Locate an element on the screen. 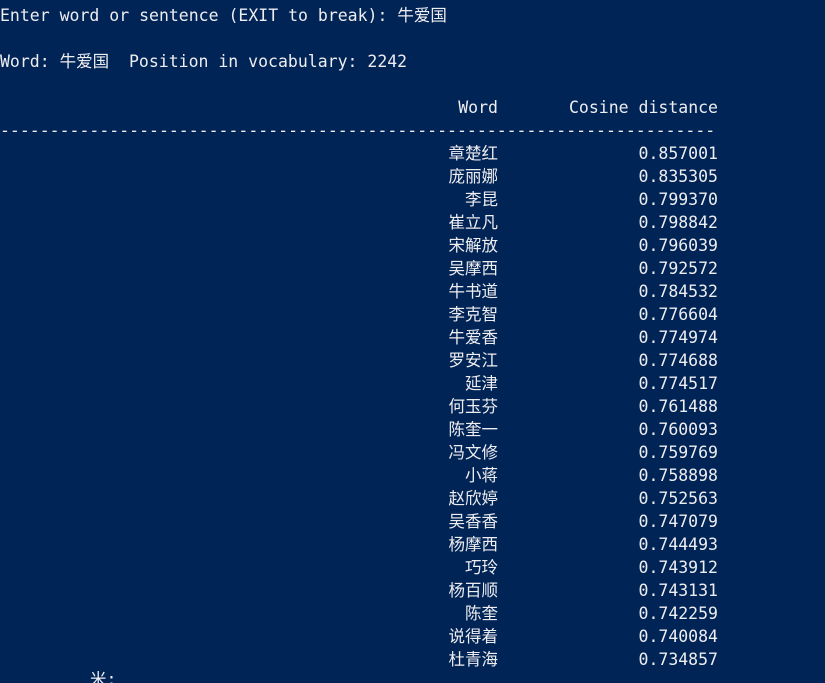 The image size is (825, 683). result-distance: 0.734857 is located at coordinates (678, 659).